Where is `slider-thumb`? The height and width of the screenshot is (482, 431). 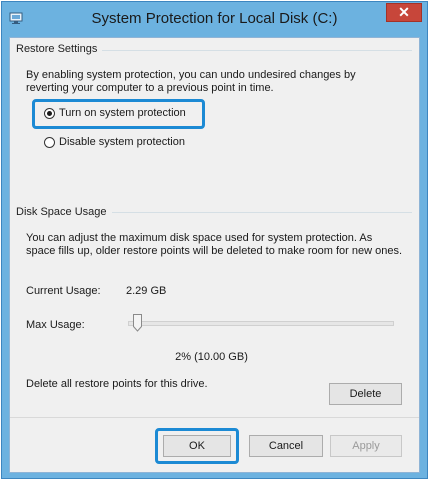
slider-thumb is located at coordinates (137, 323).